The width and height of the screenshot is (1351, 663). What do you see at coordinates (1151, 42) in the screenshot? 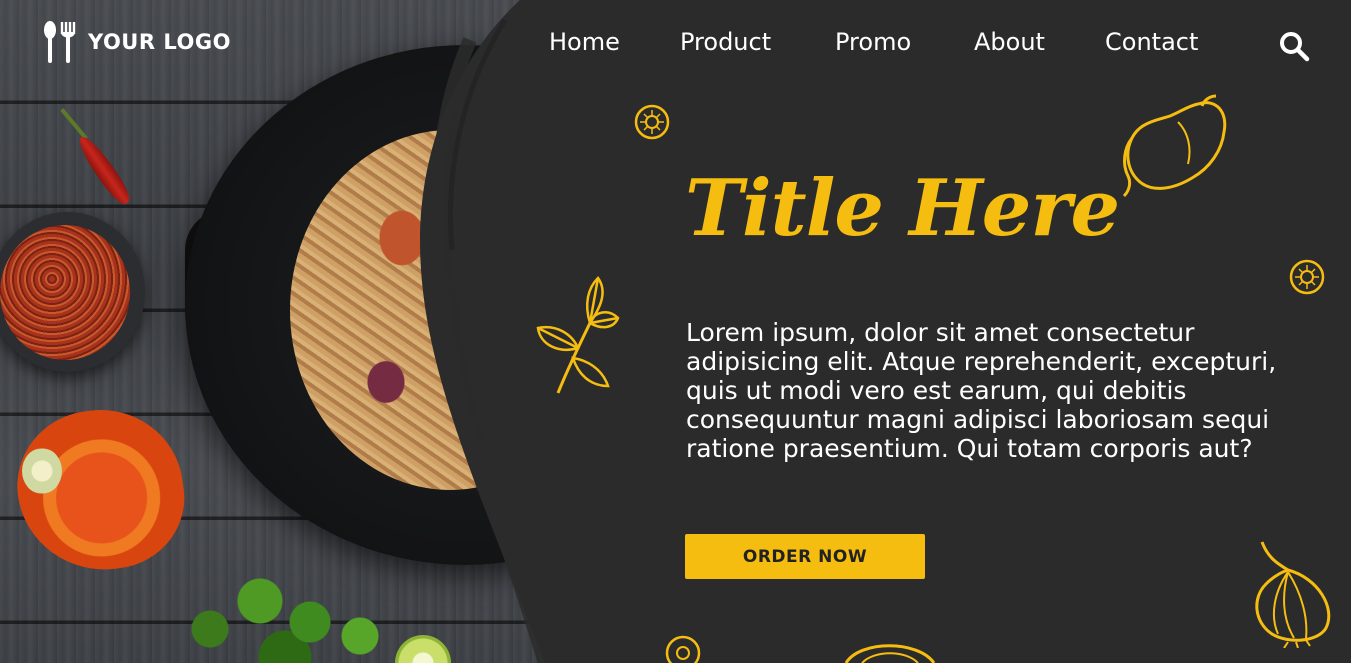
I see `nav-contact-link: Contact` at bounding box center [1151, 42].